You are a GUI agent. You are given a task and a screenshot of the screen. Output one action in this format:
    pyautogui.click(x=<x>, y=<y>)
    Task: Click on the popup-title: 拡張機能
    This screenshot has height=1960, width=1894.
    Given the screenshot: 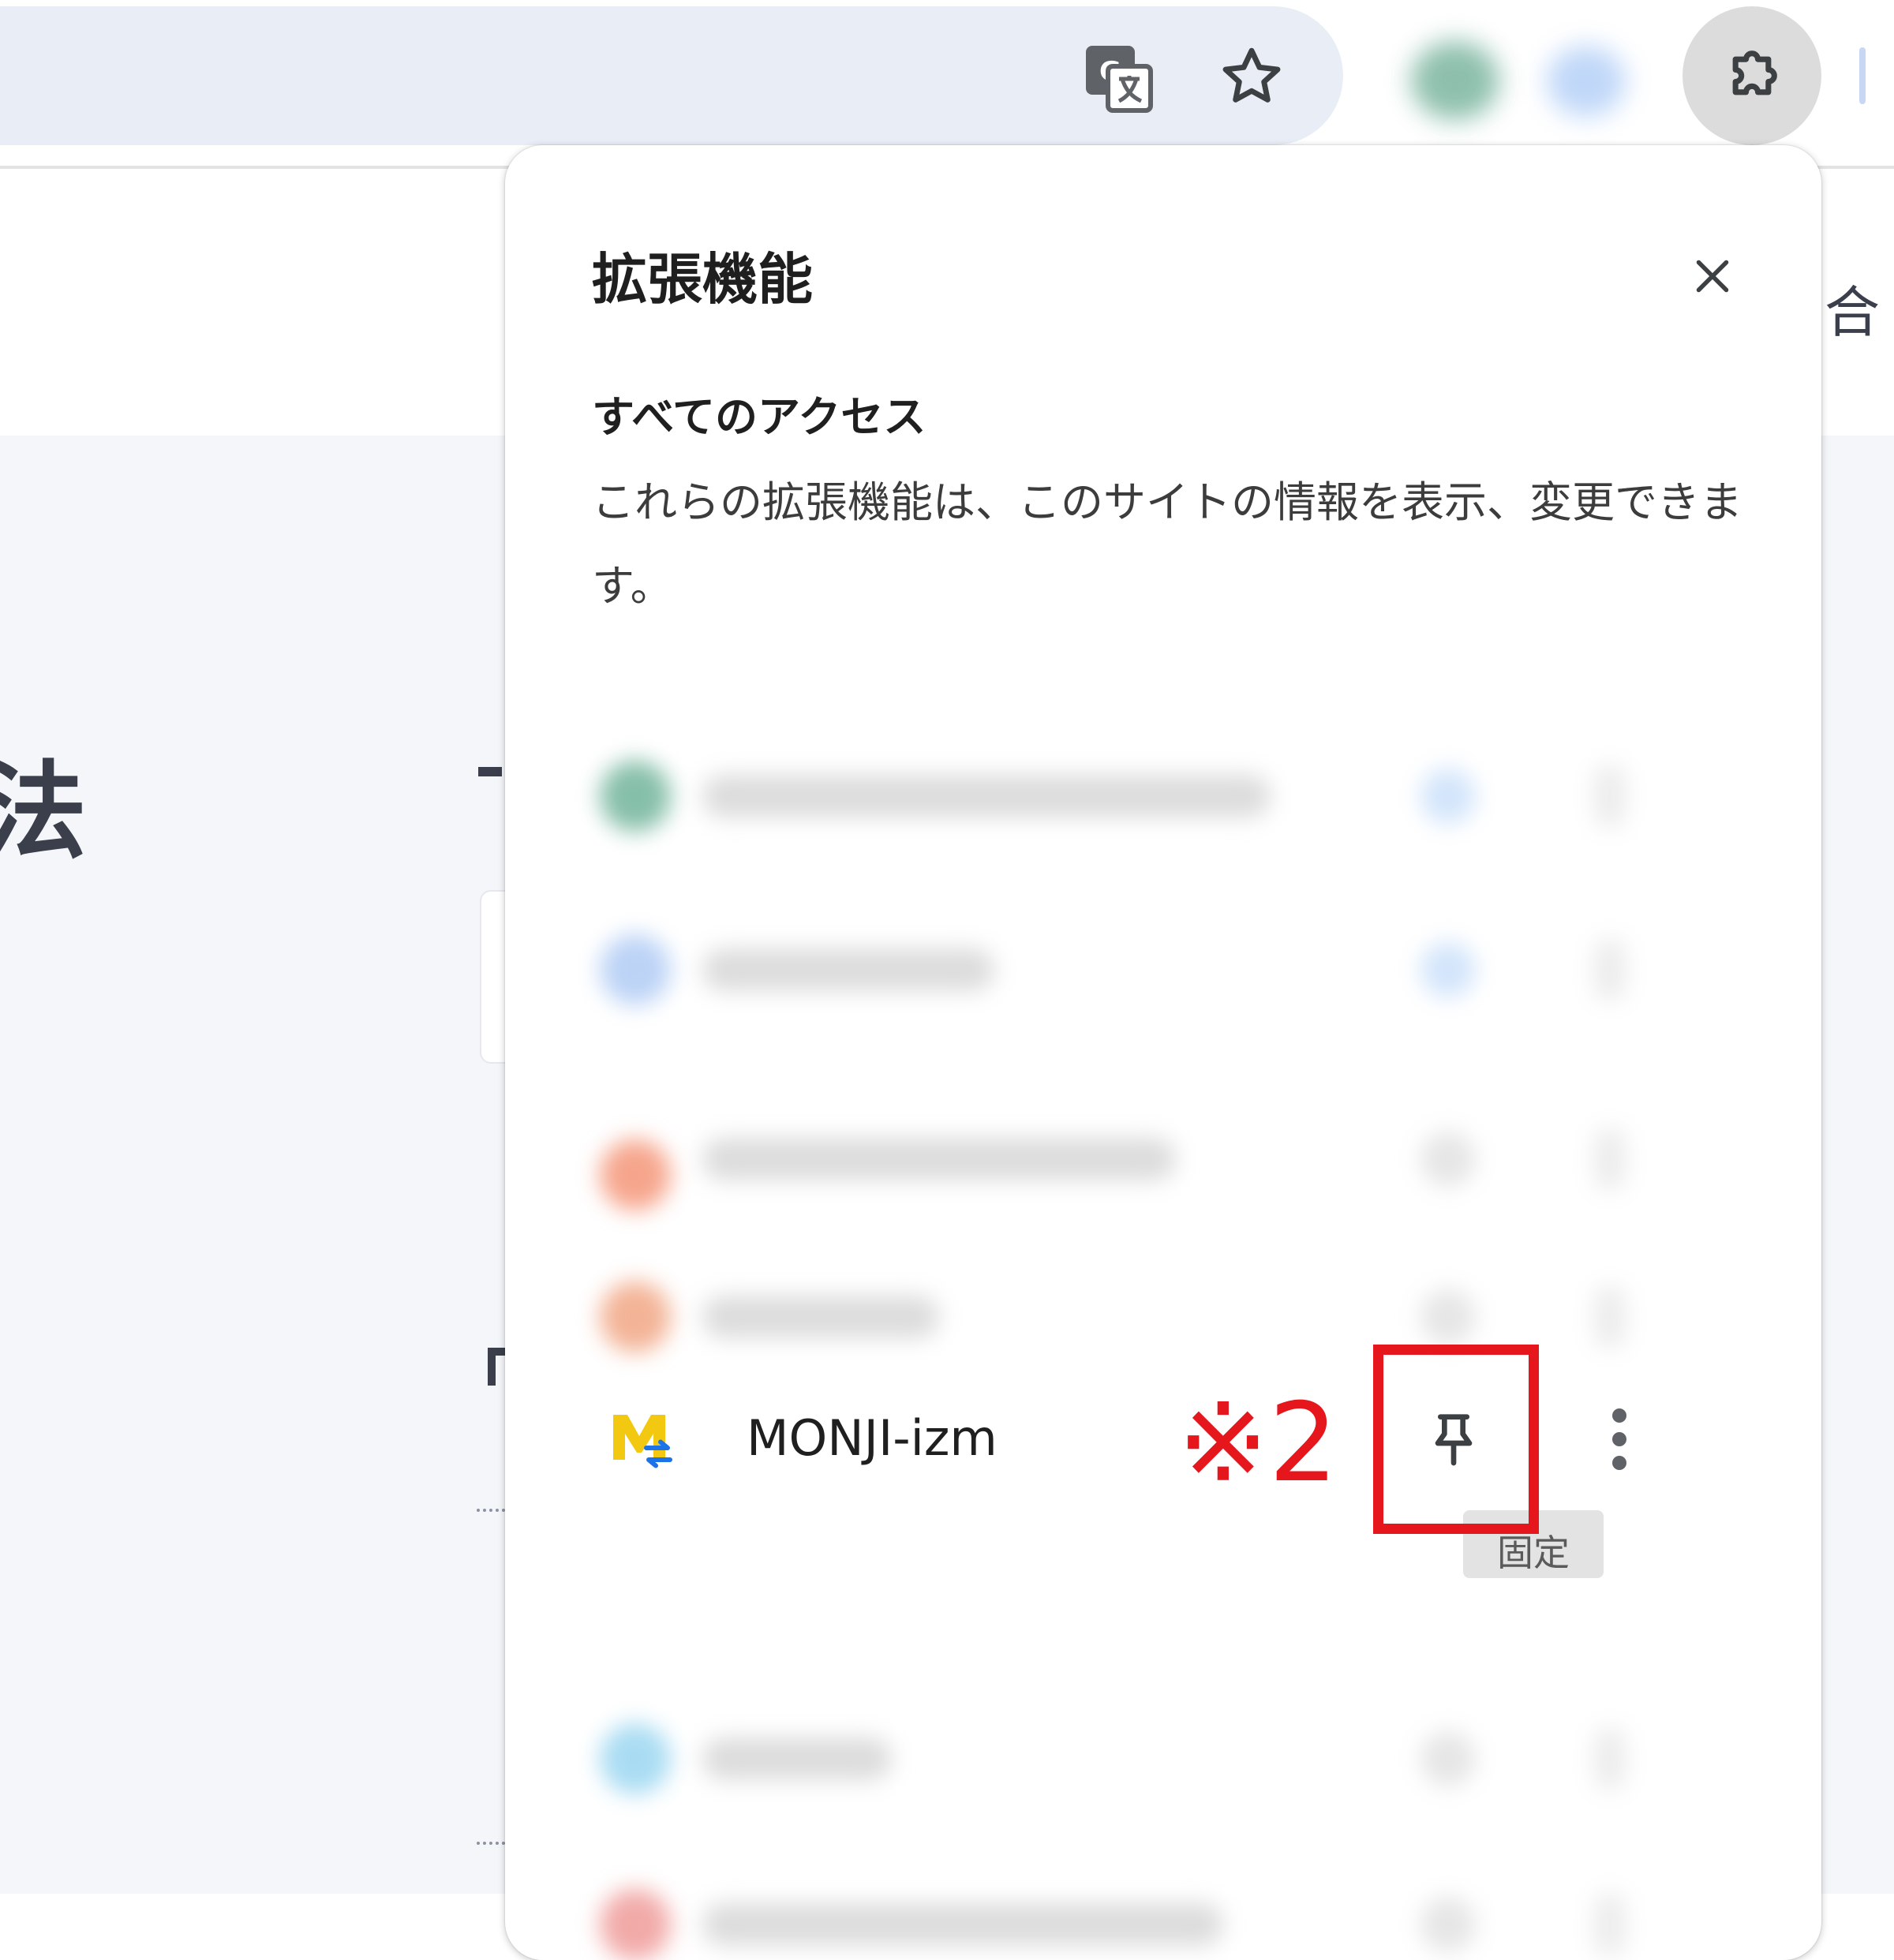 What is the action you would take?
    pyautogui.click(x=702, y=279)
    